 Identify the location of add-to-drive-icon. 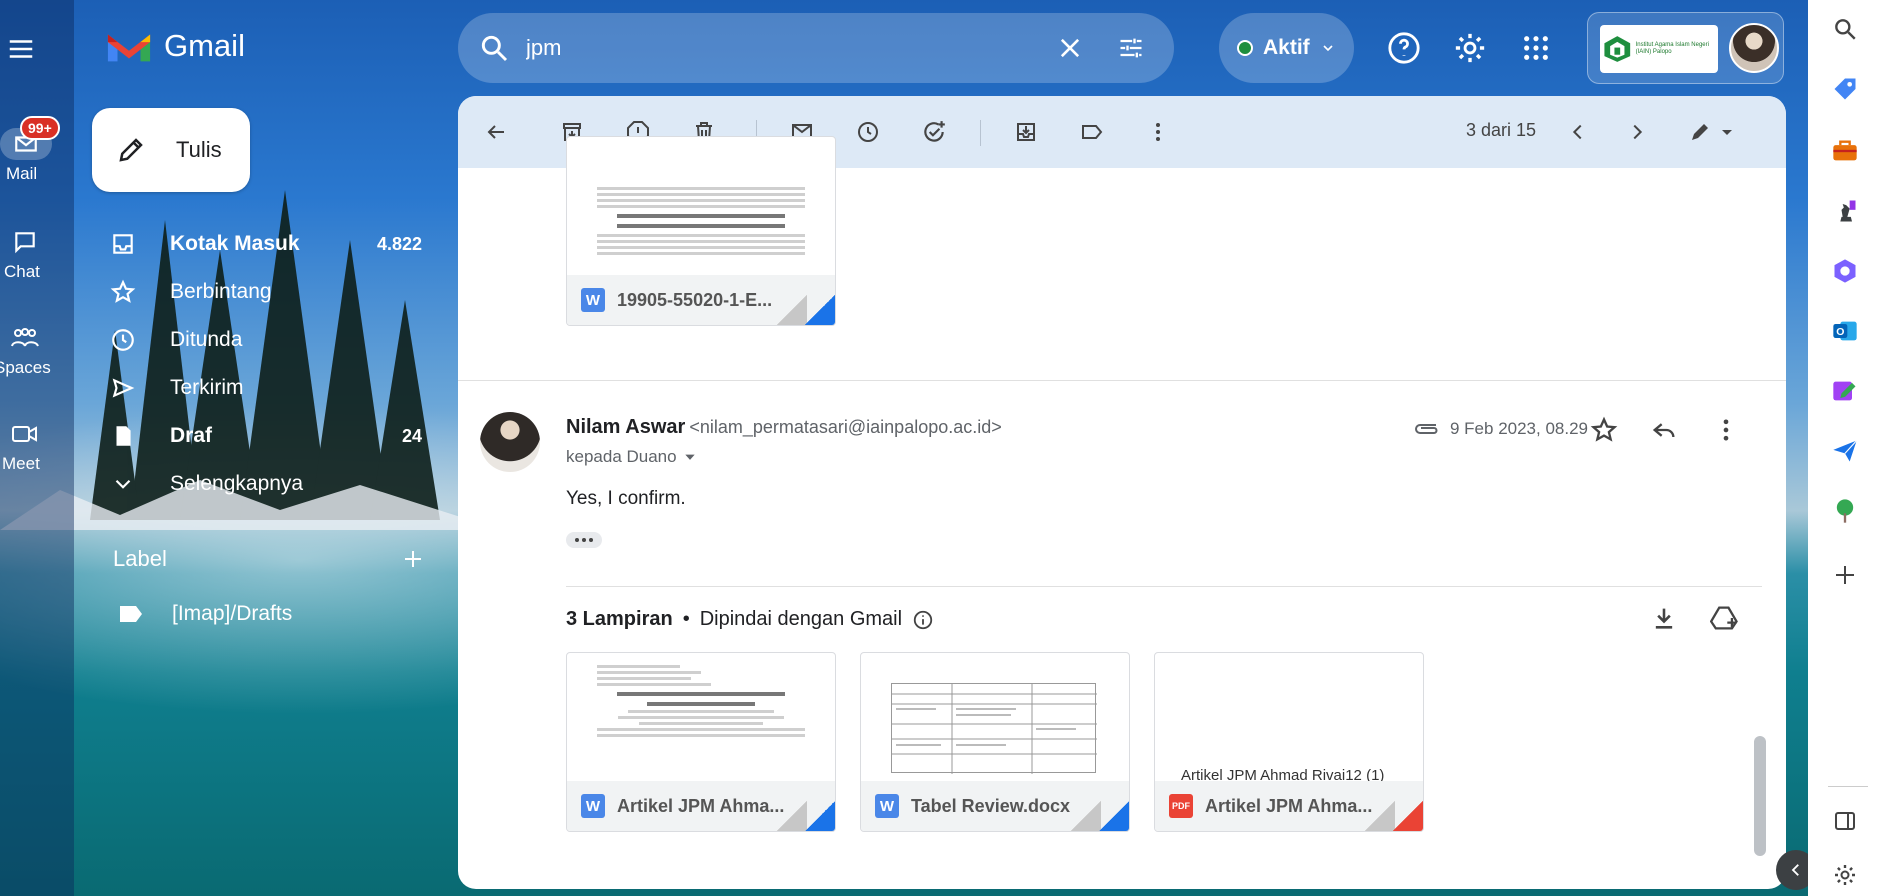
(1725, 618).